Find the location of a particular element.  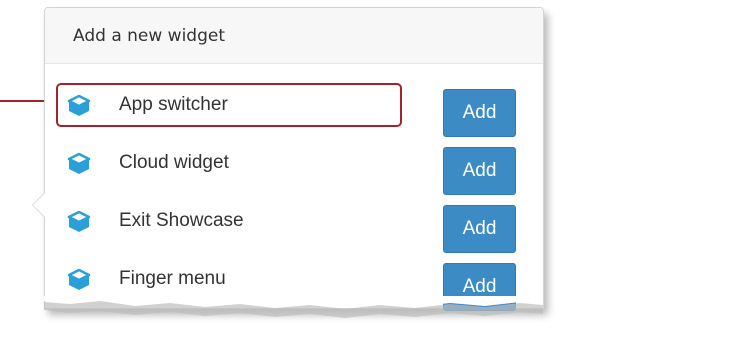

popover-title: Add a new widget is located at coordinates (294, 36).